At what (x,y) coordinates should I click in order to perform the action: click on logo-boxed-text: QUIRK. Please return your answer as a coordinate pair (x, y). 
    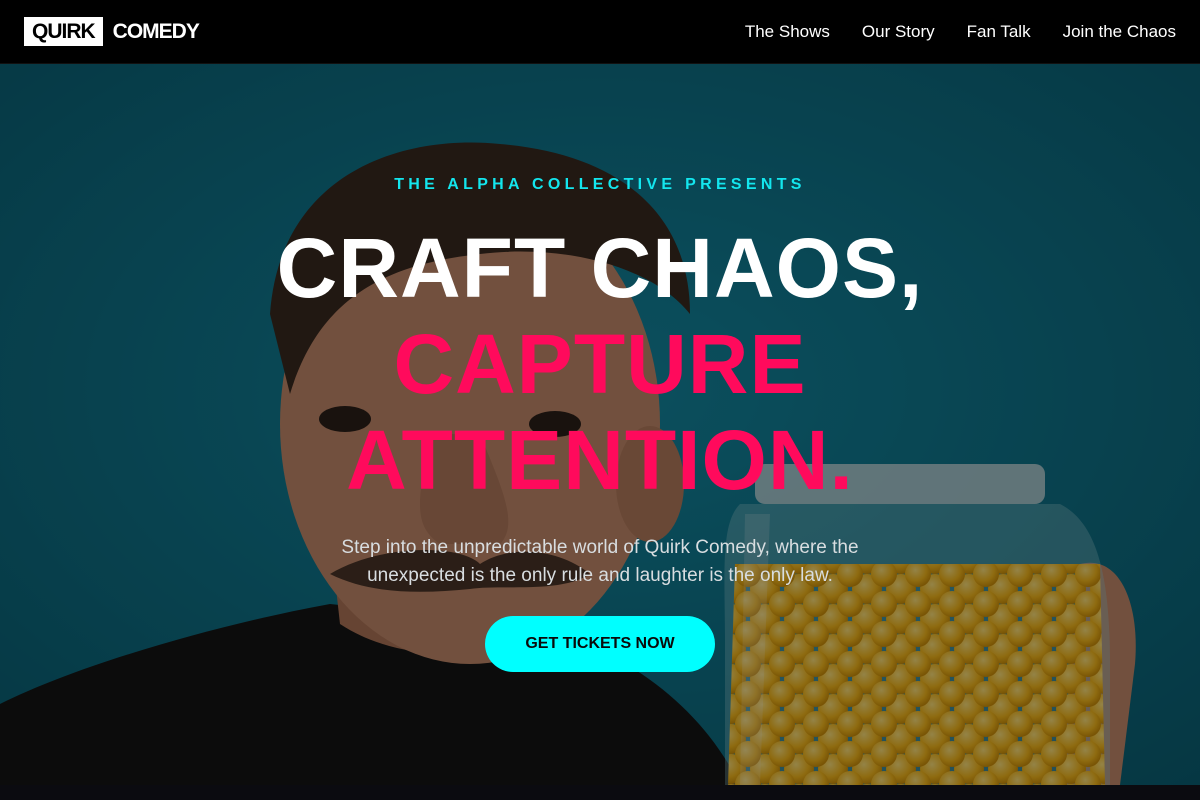
    Looking at the image, I should click on (63, 31).